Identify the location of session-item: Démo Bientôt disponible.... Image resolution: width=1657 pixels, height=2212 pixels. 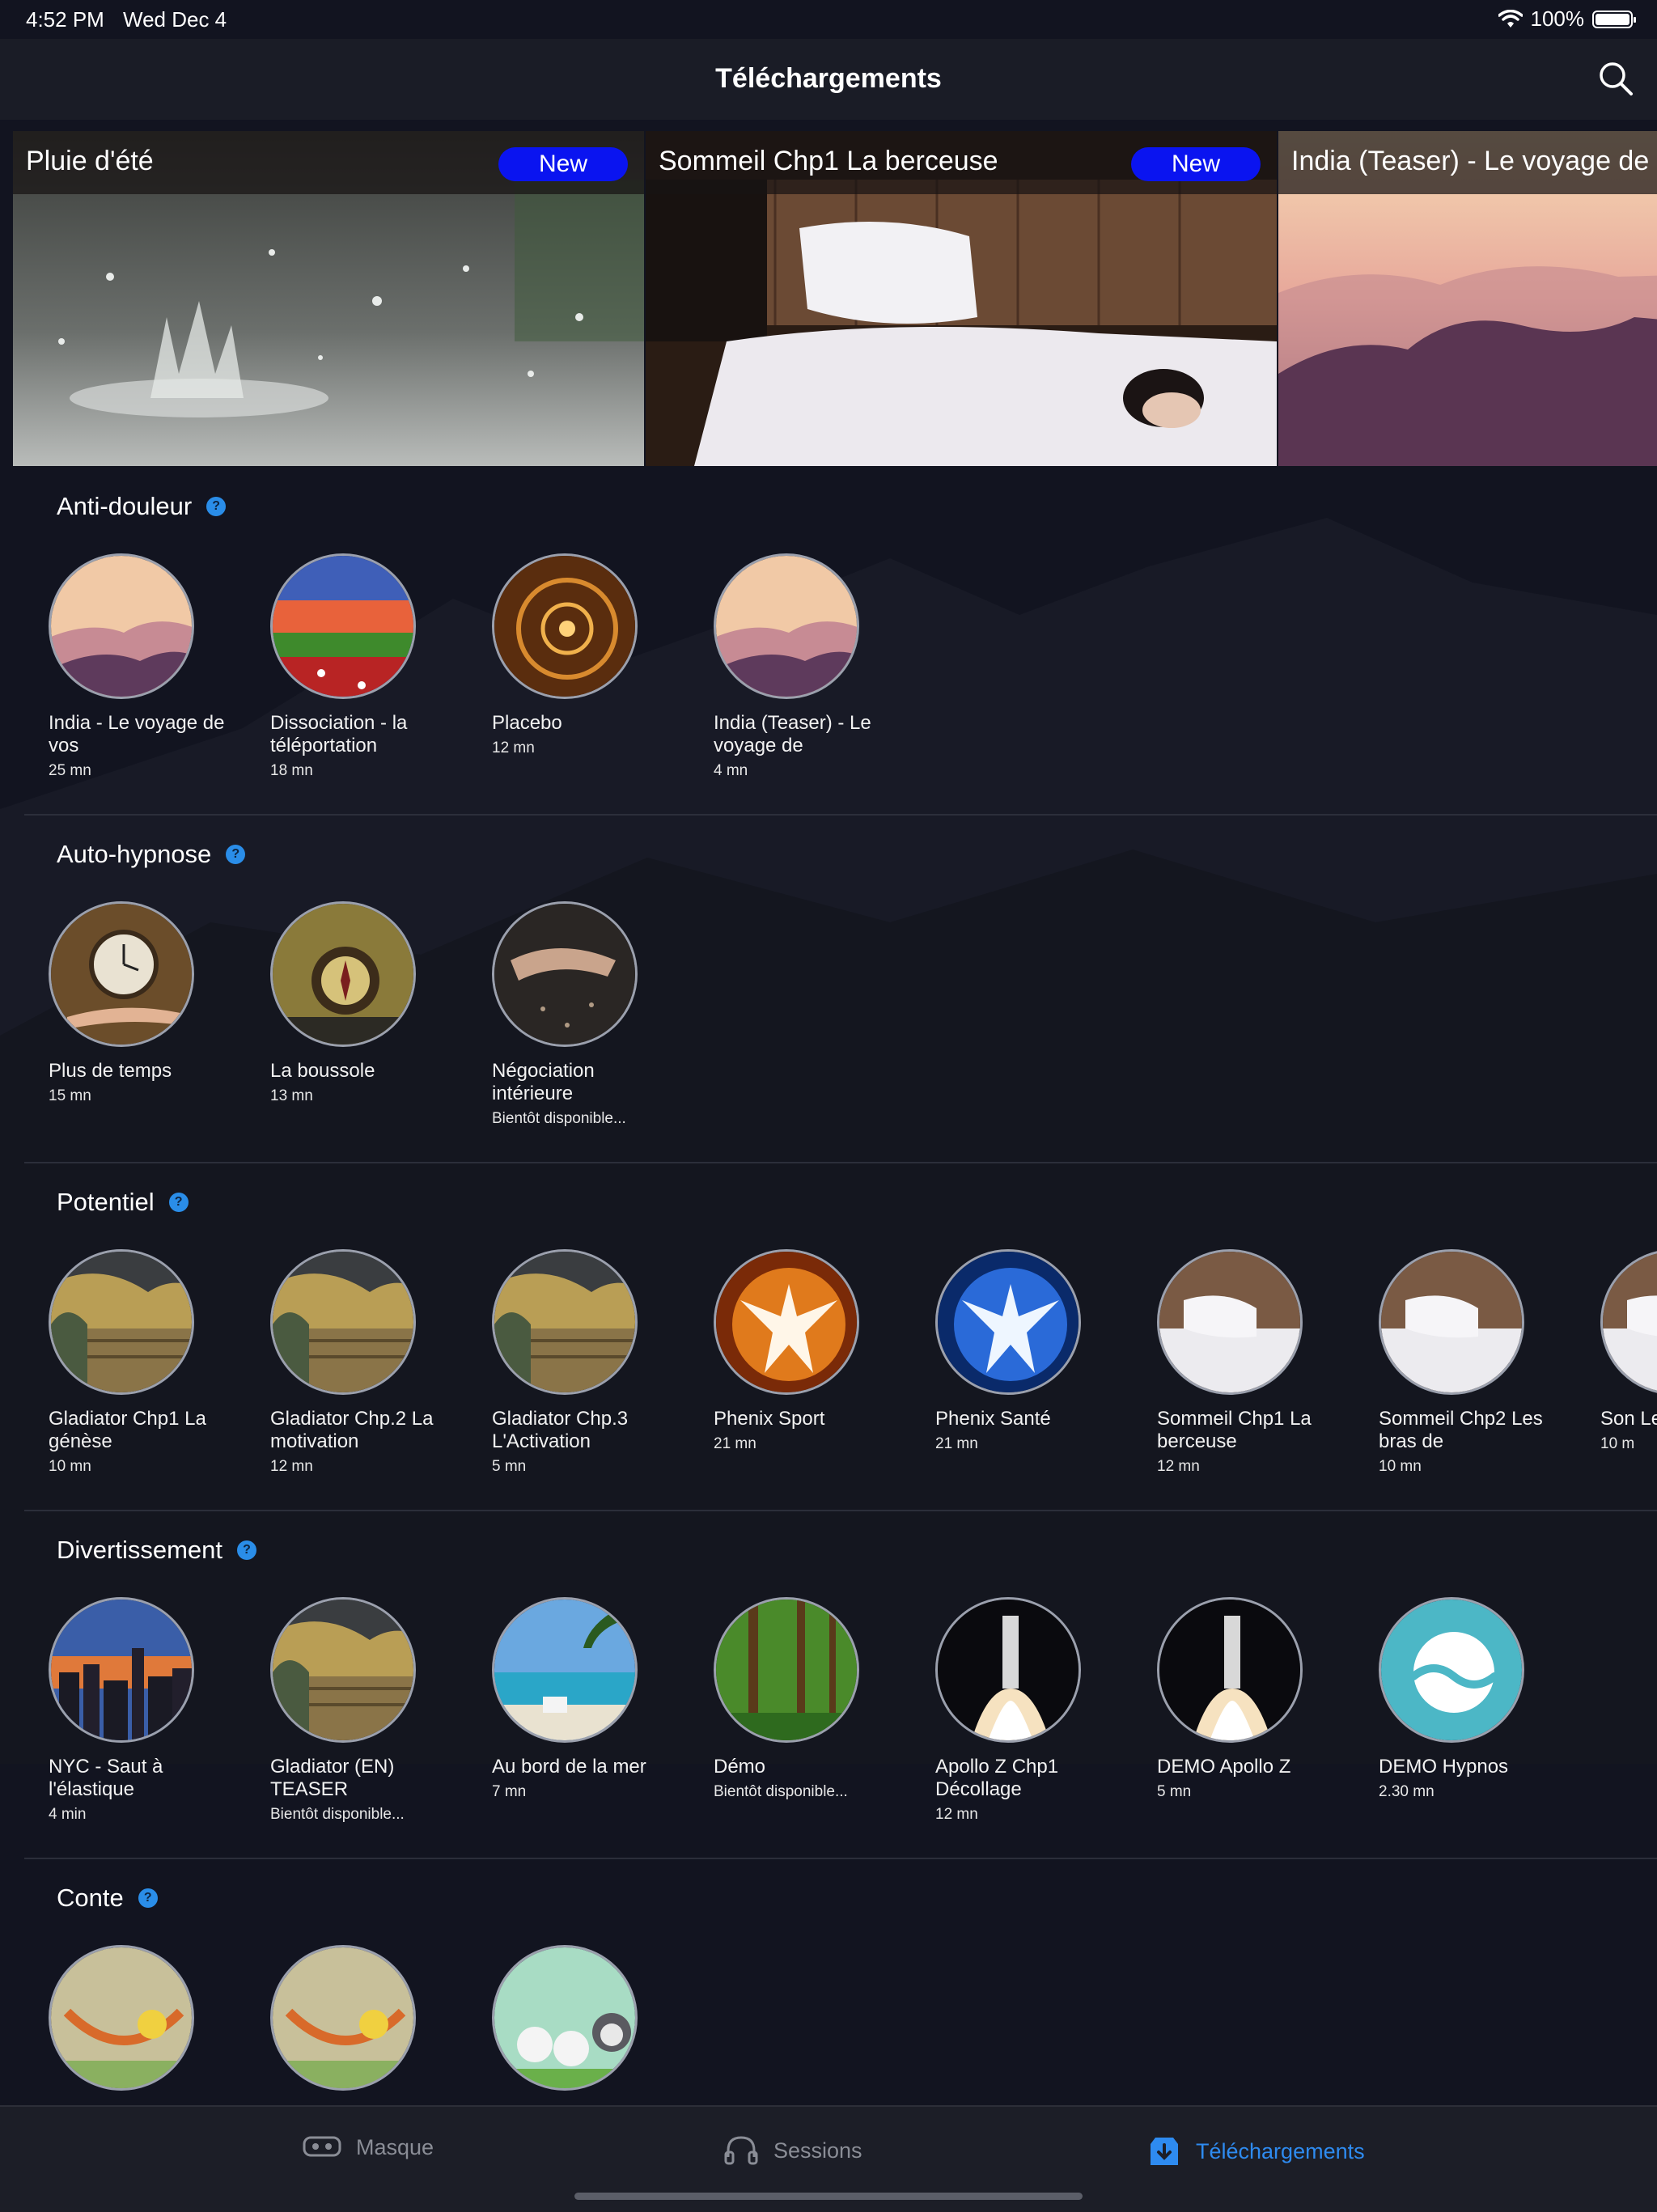
(807, 1699).